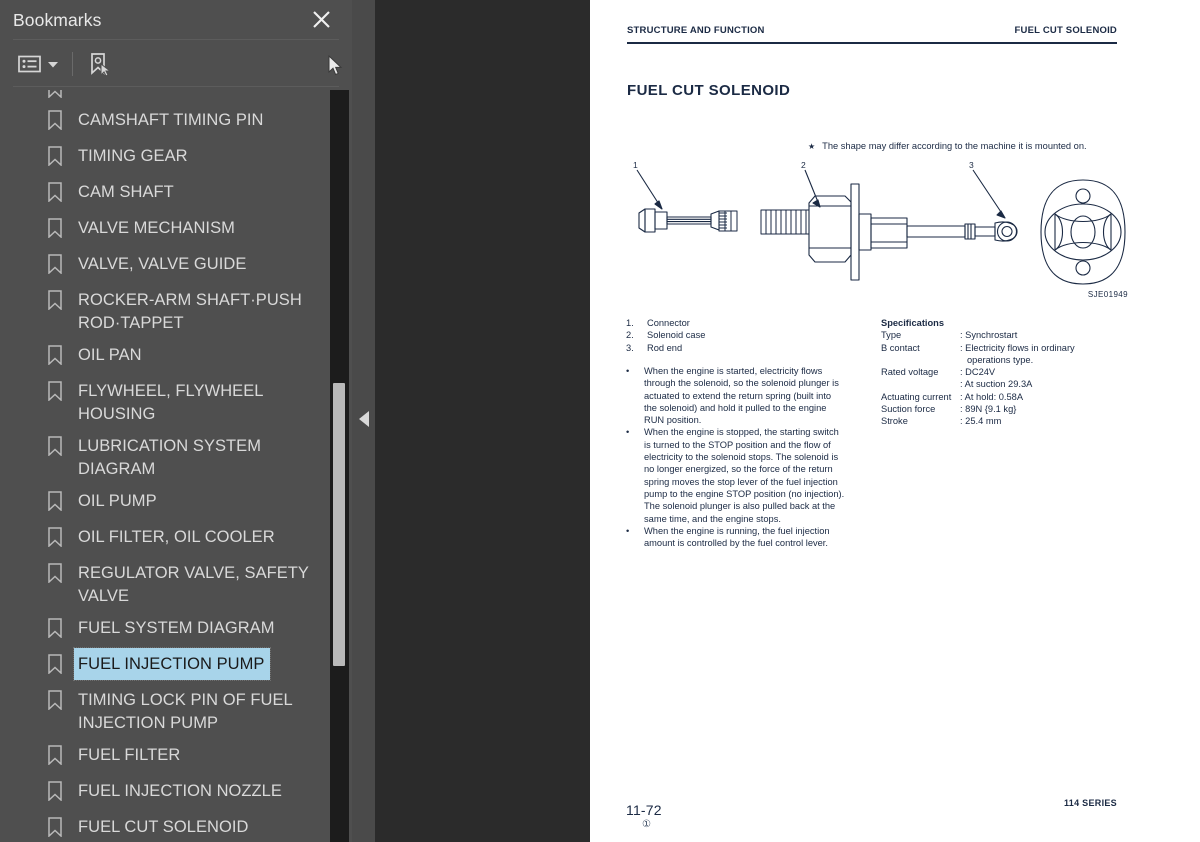  I want to click on list-item: OIL FILTER, OIL COOLER, so click(165, 539).